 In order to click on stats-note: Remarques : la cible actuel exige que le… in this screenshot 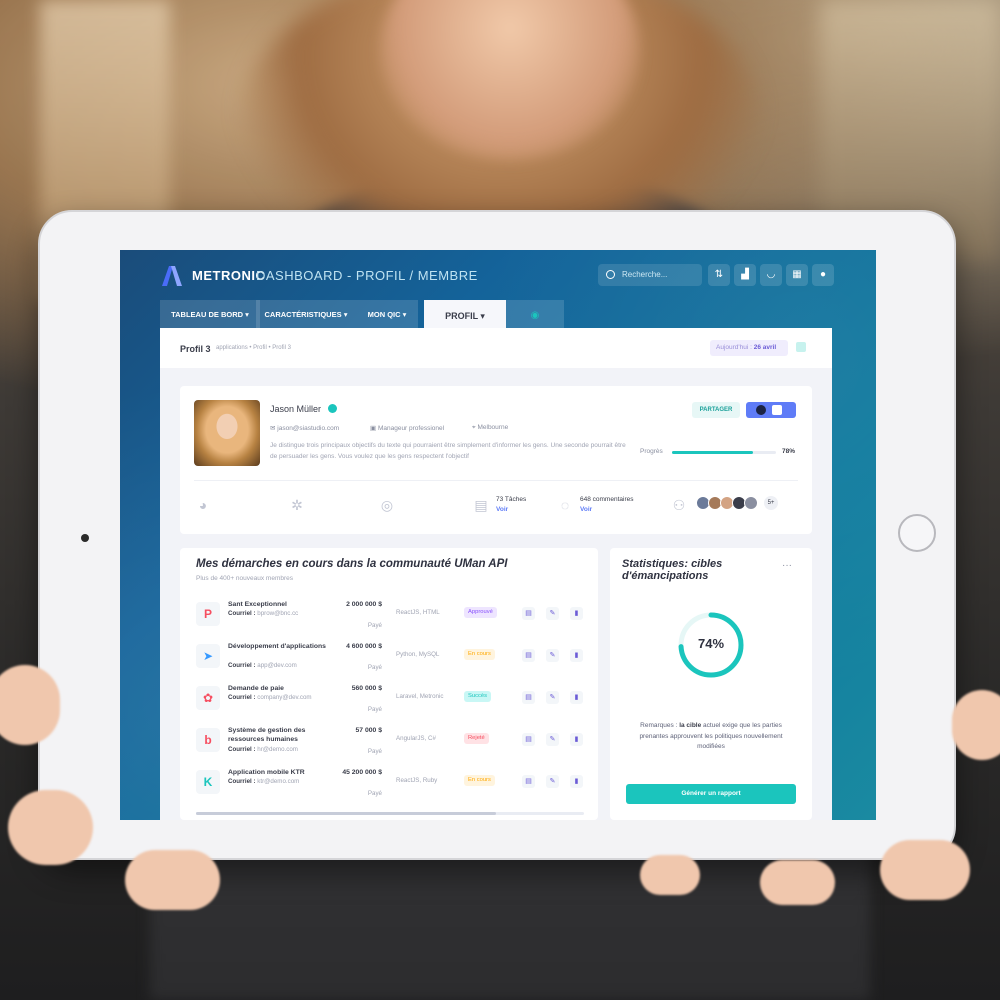, I will do `click(711, 737)`.